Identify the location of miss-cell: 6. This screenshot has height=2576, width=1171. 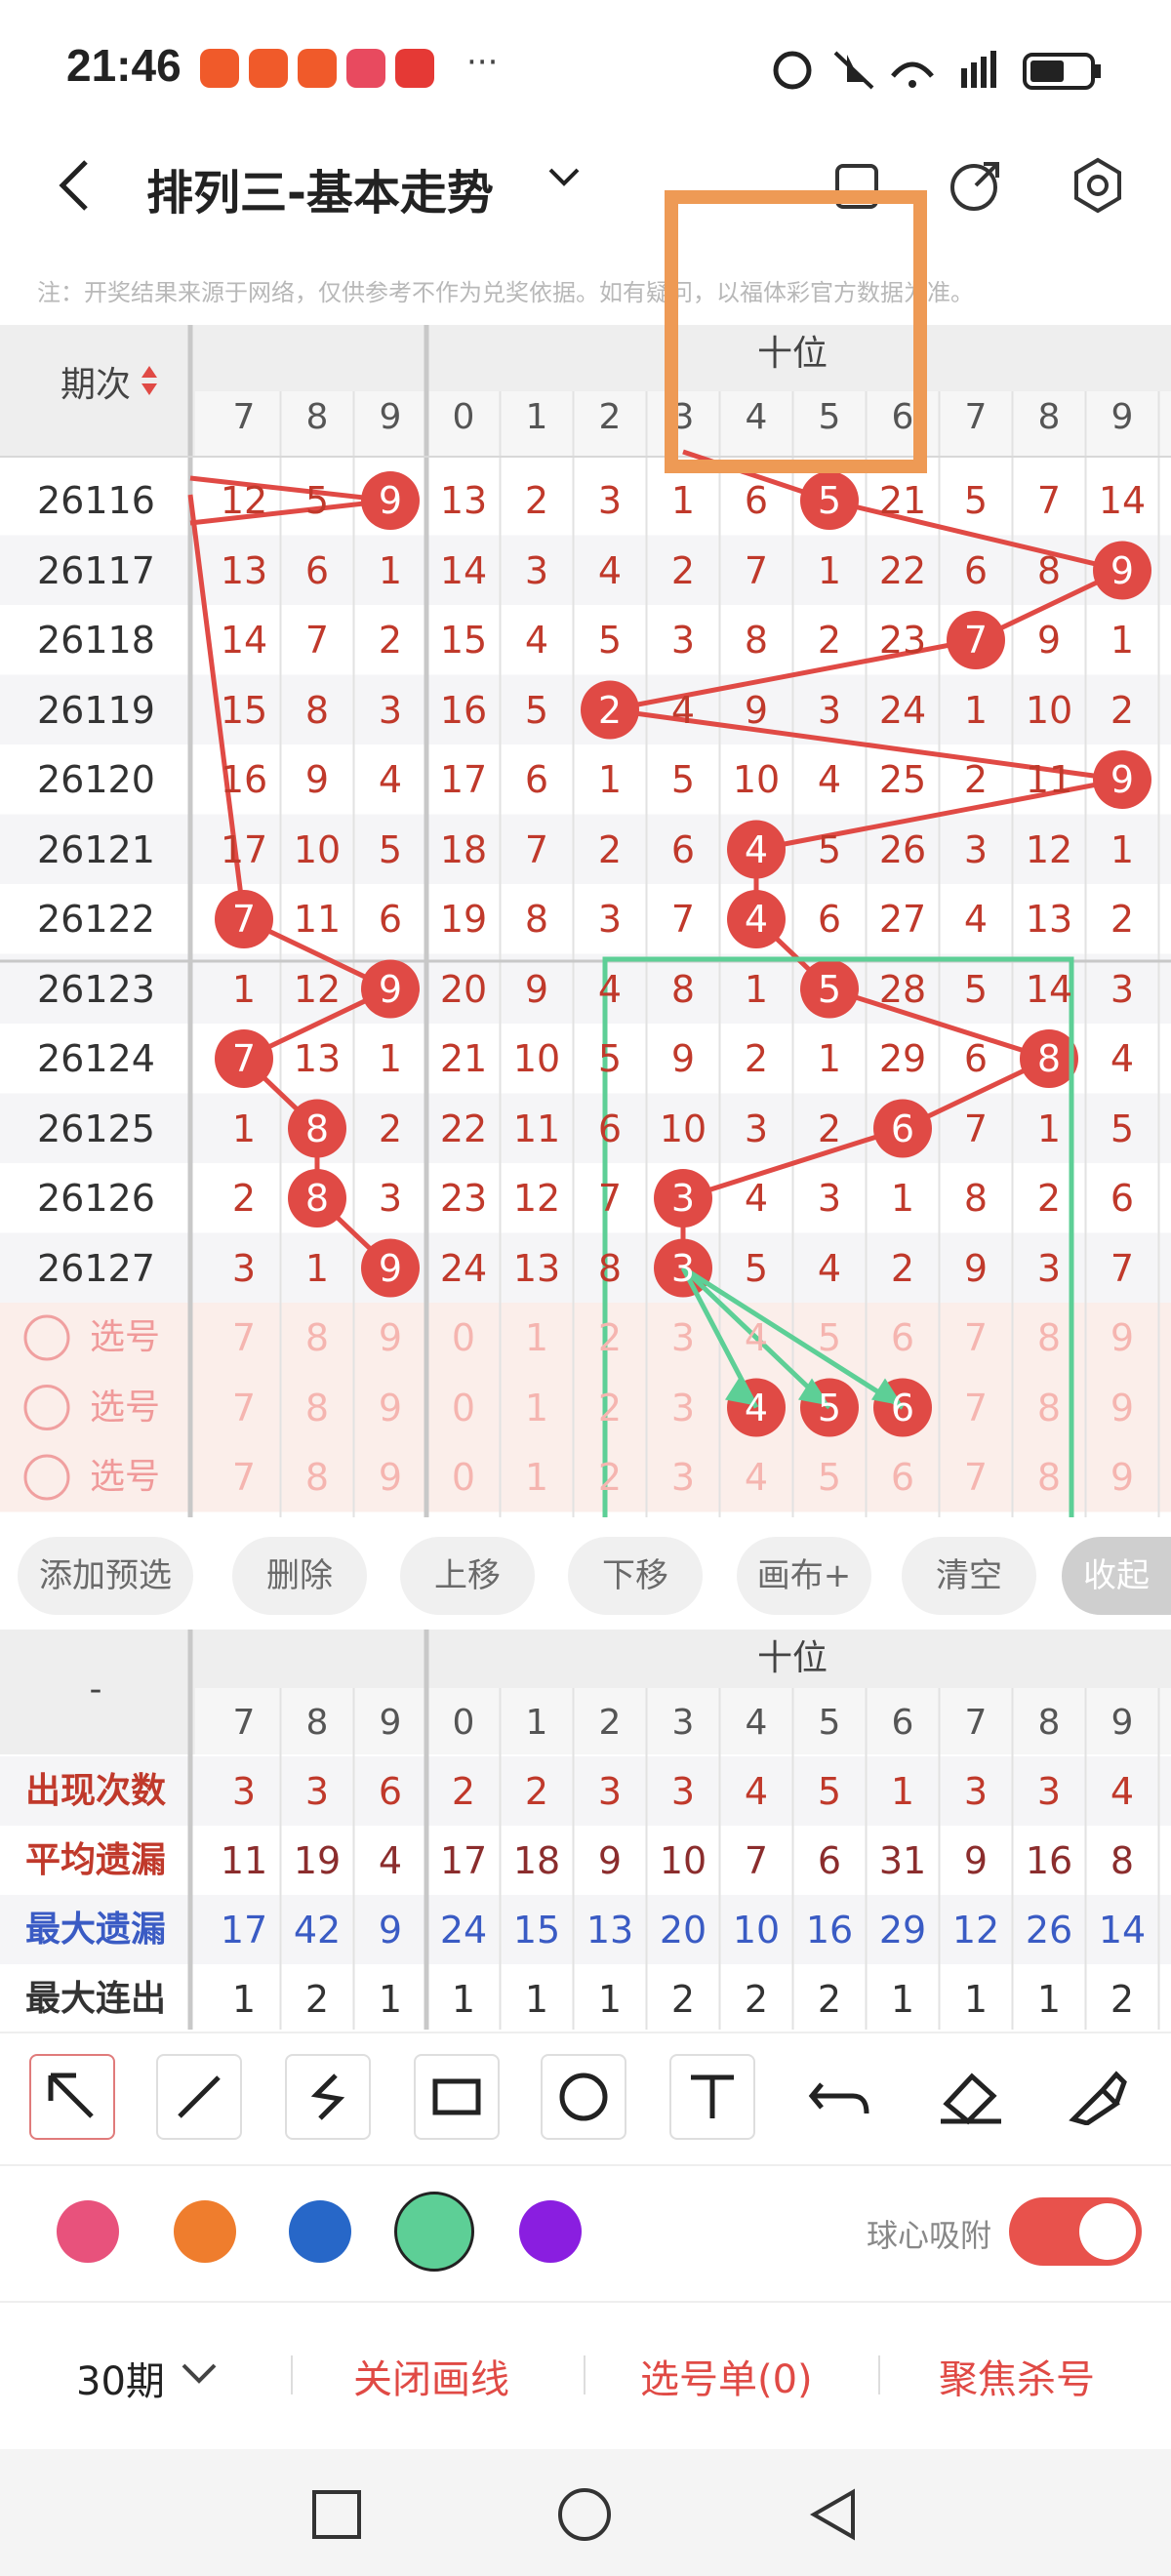
(1122, 1198).